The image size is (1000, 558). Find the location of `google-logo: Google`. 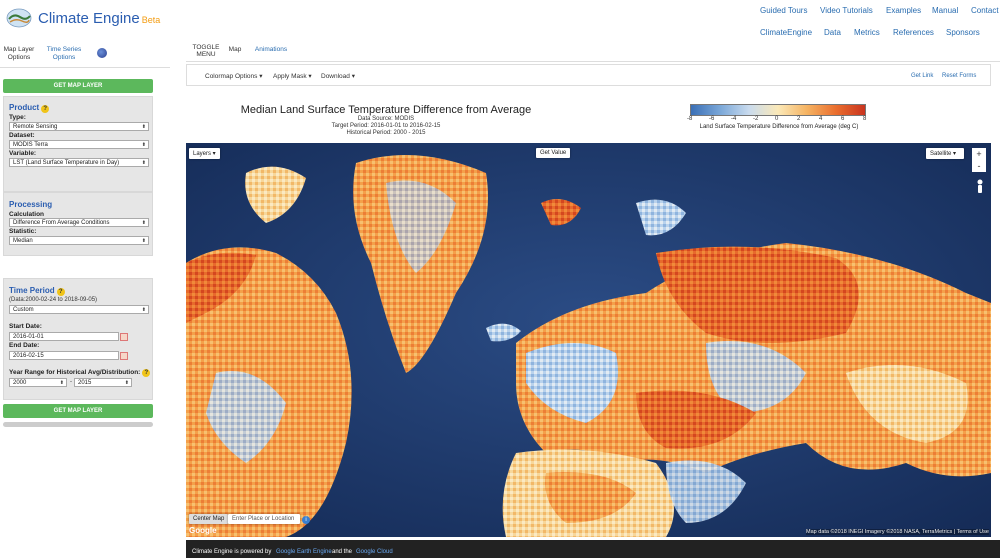

google-logo: Google is located at coordinates (203, 530).